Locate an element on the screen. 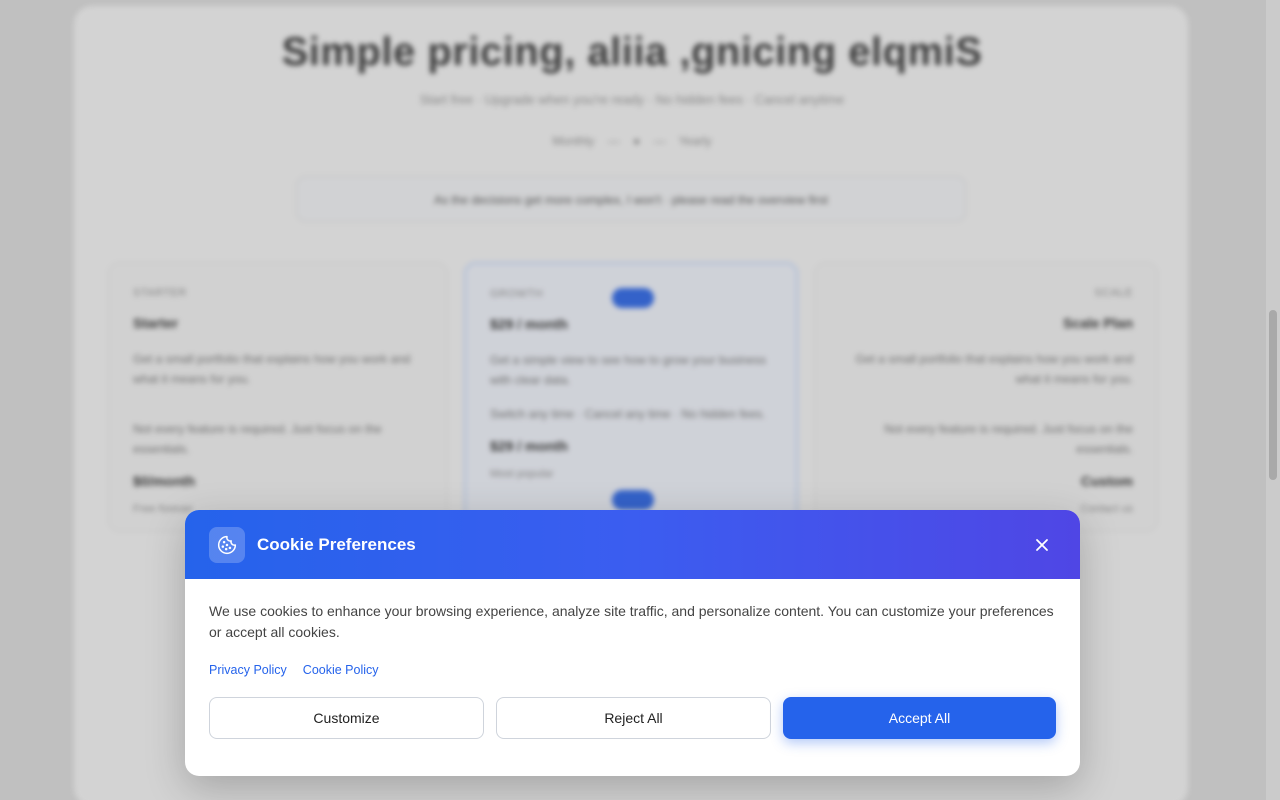 This screenshot has height=800, width=1280. accept-all-button: Accept All is located at coordinates (919, 718).